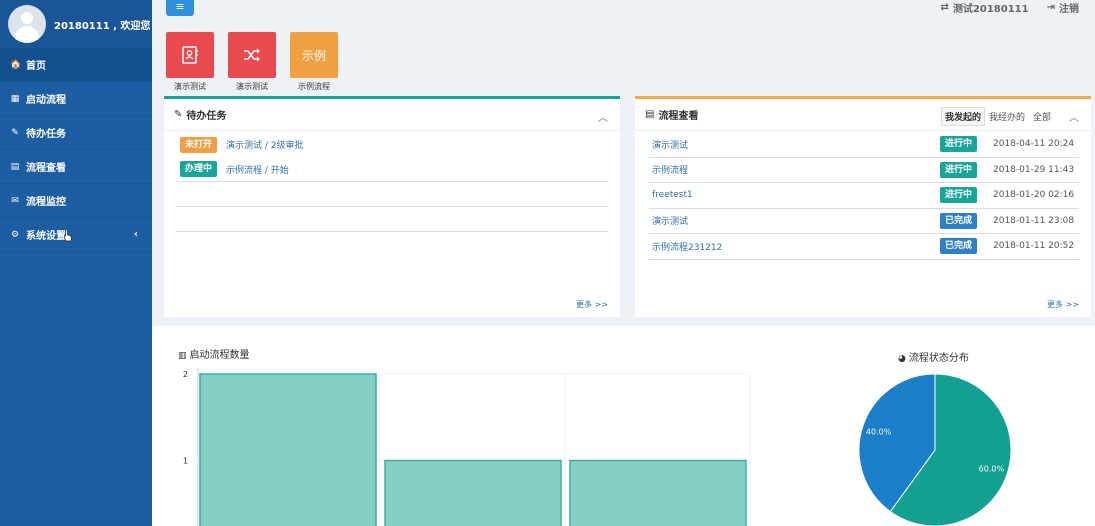  I want to click on top-bar: ≡ ⇄ 测试20180111 ⇥ 注销, so click(623, 10).